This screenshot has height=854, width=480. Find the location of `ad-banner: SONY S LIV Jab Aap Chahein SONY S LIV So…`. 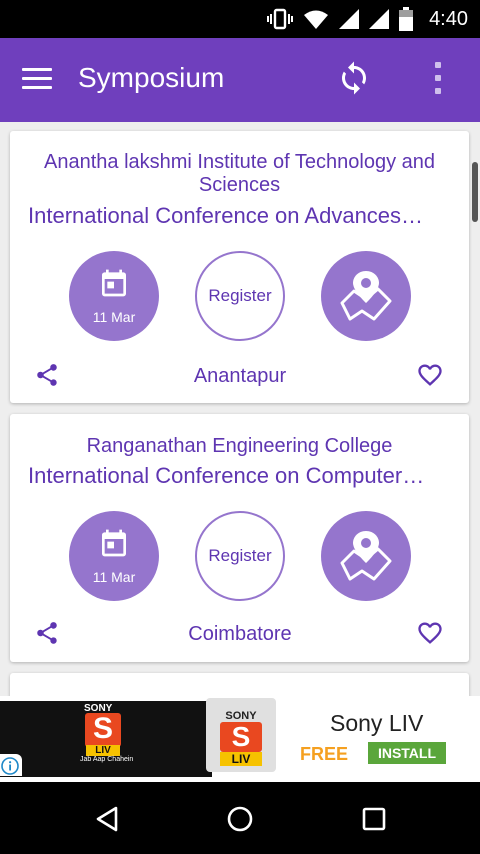

ad-banner: SONY S LIV Jab Aap Chahein SONY S LIV So… is located at coordinates (240, 739).